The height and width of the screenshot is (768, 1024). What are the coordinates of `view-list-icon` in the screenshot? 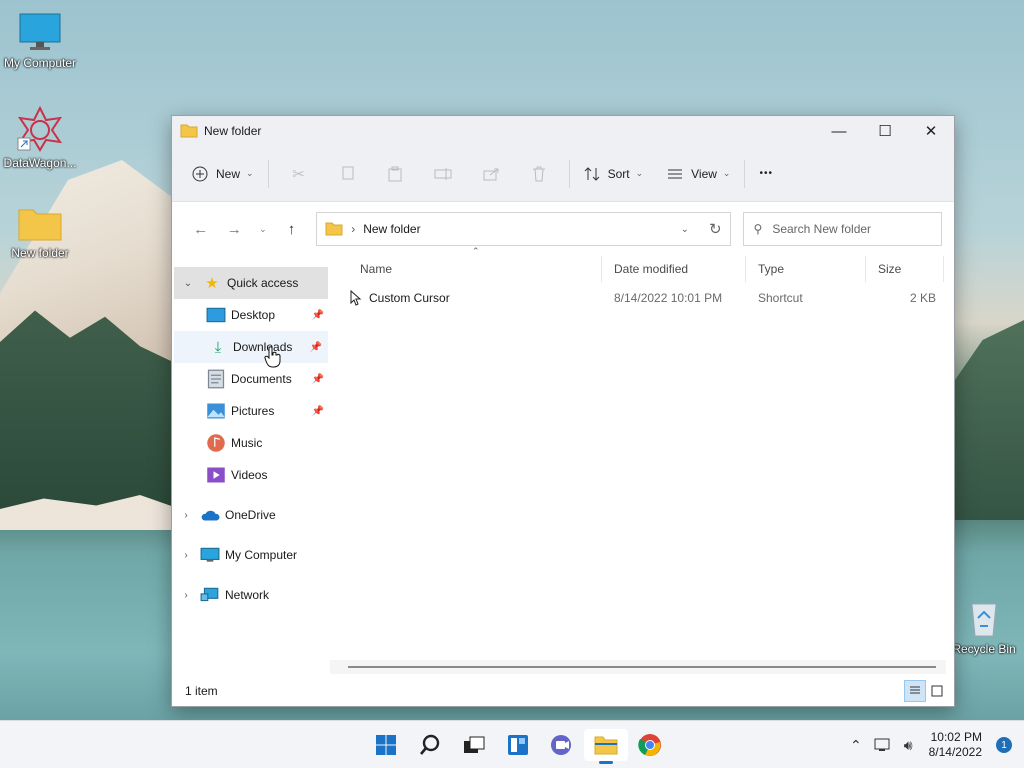 It's located at (675, 173).